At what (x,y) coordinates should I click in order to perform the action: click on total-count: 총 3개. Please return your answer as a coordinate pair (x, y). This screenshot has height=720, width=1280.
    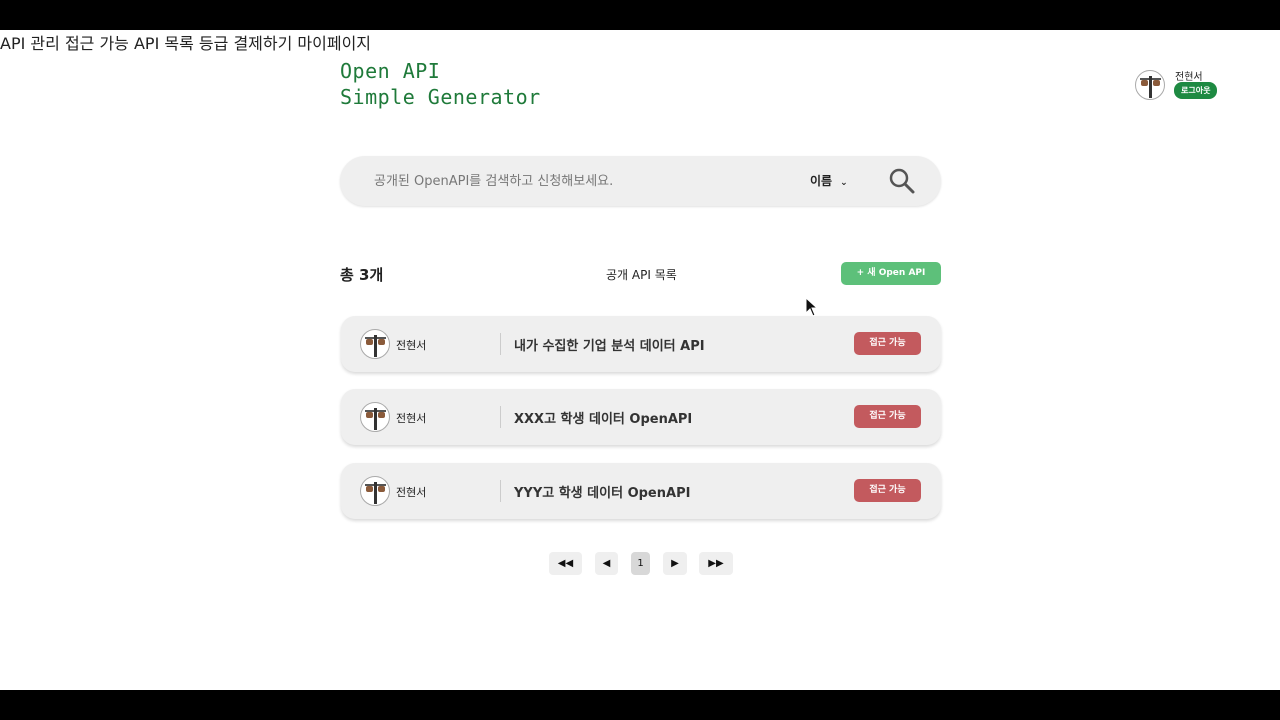
    Looking at the image, I should click on (362, 275).